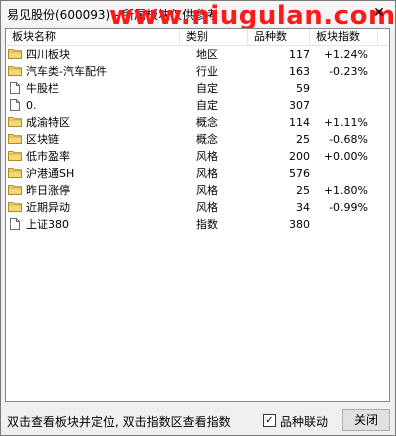 This screenshot has height=436, width=396. I want to click on sector-count: 576, so click(299, 173).